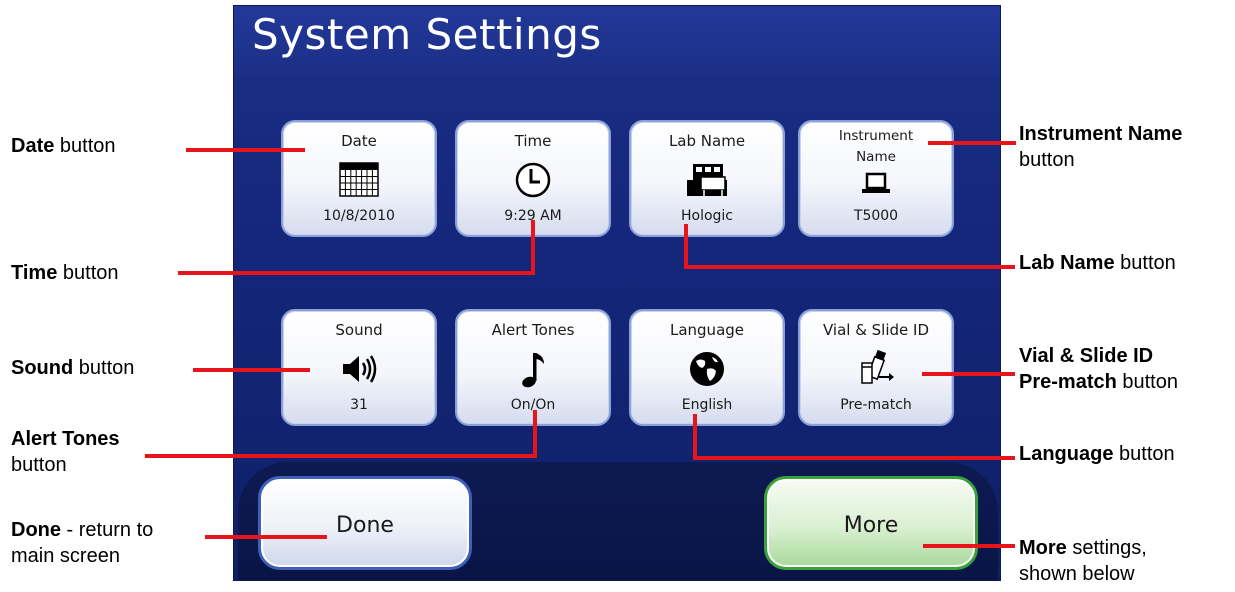 This screenshot has height=592, width=1235. Describe the element at coordinates (533, 330) in the screenshot. I see `alert-tones-label: Alert Tones` at that location.